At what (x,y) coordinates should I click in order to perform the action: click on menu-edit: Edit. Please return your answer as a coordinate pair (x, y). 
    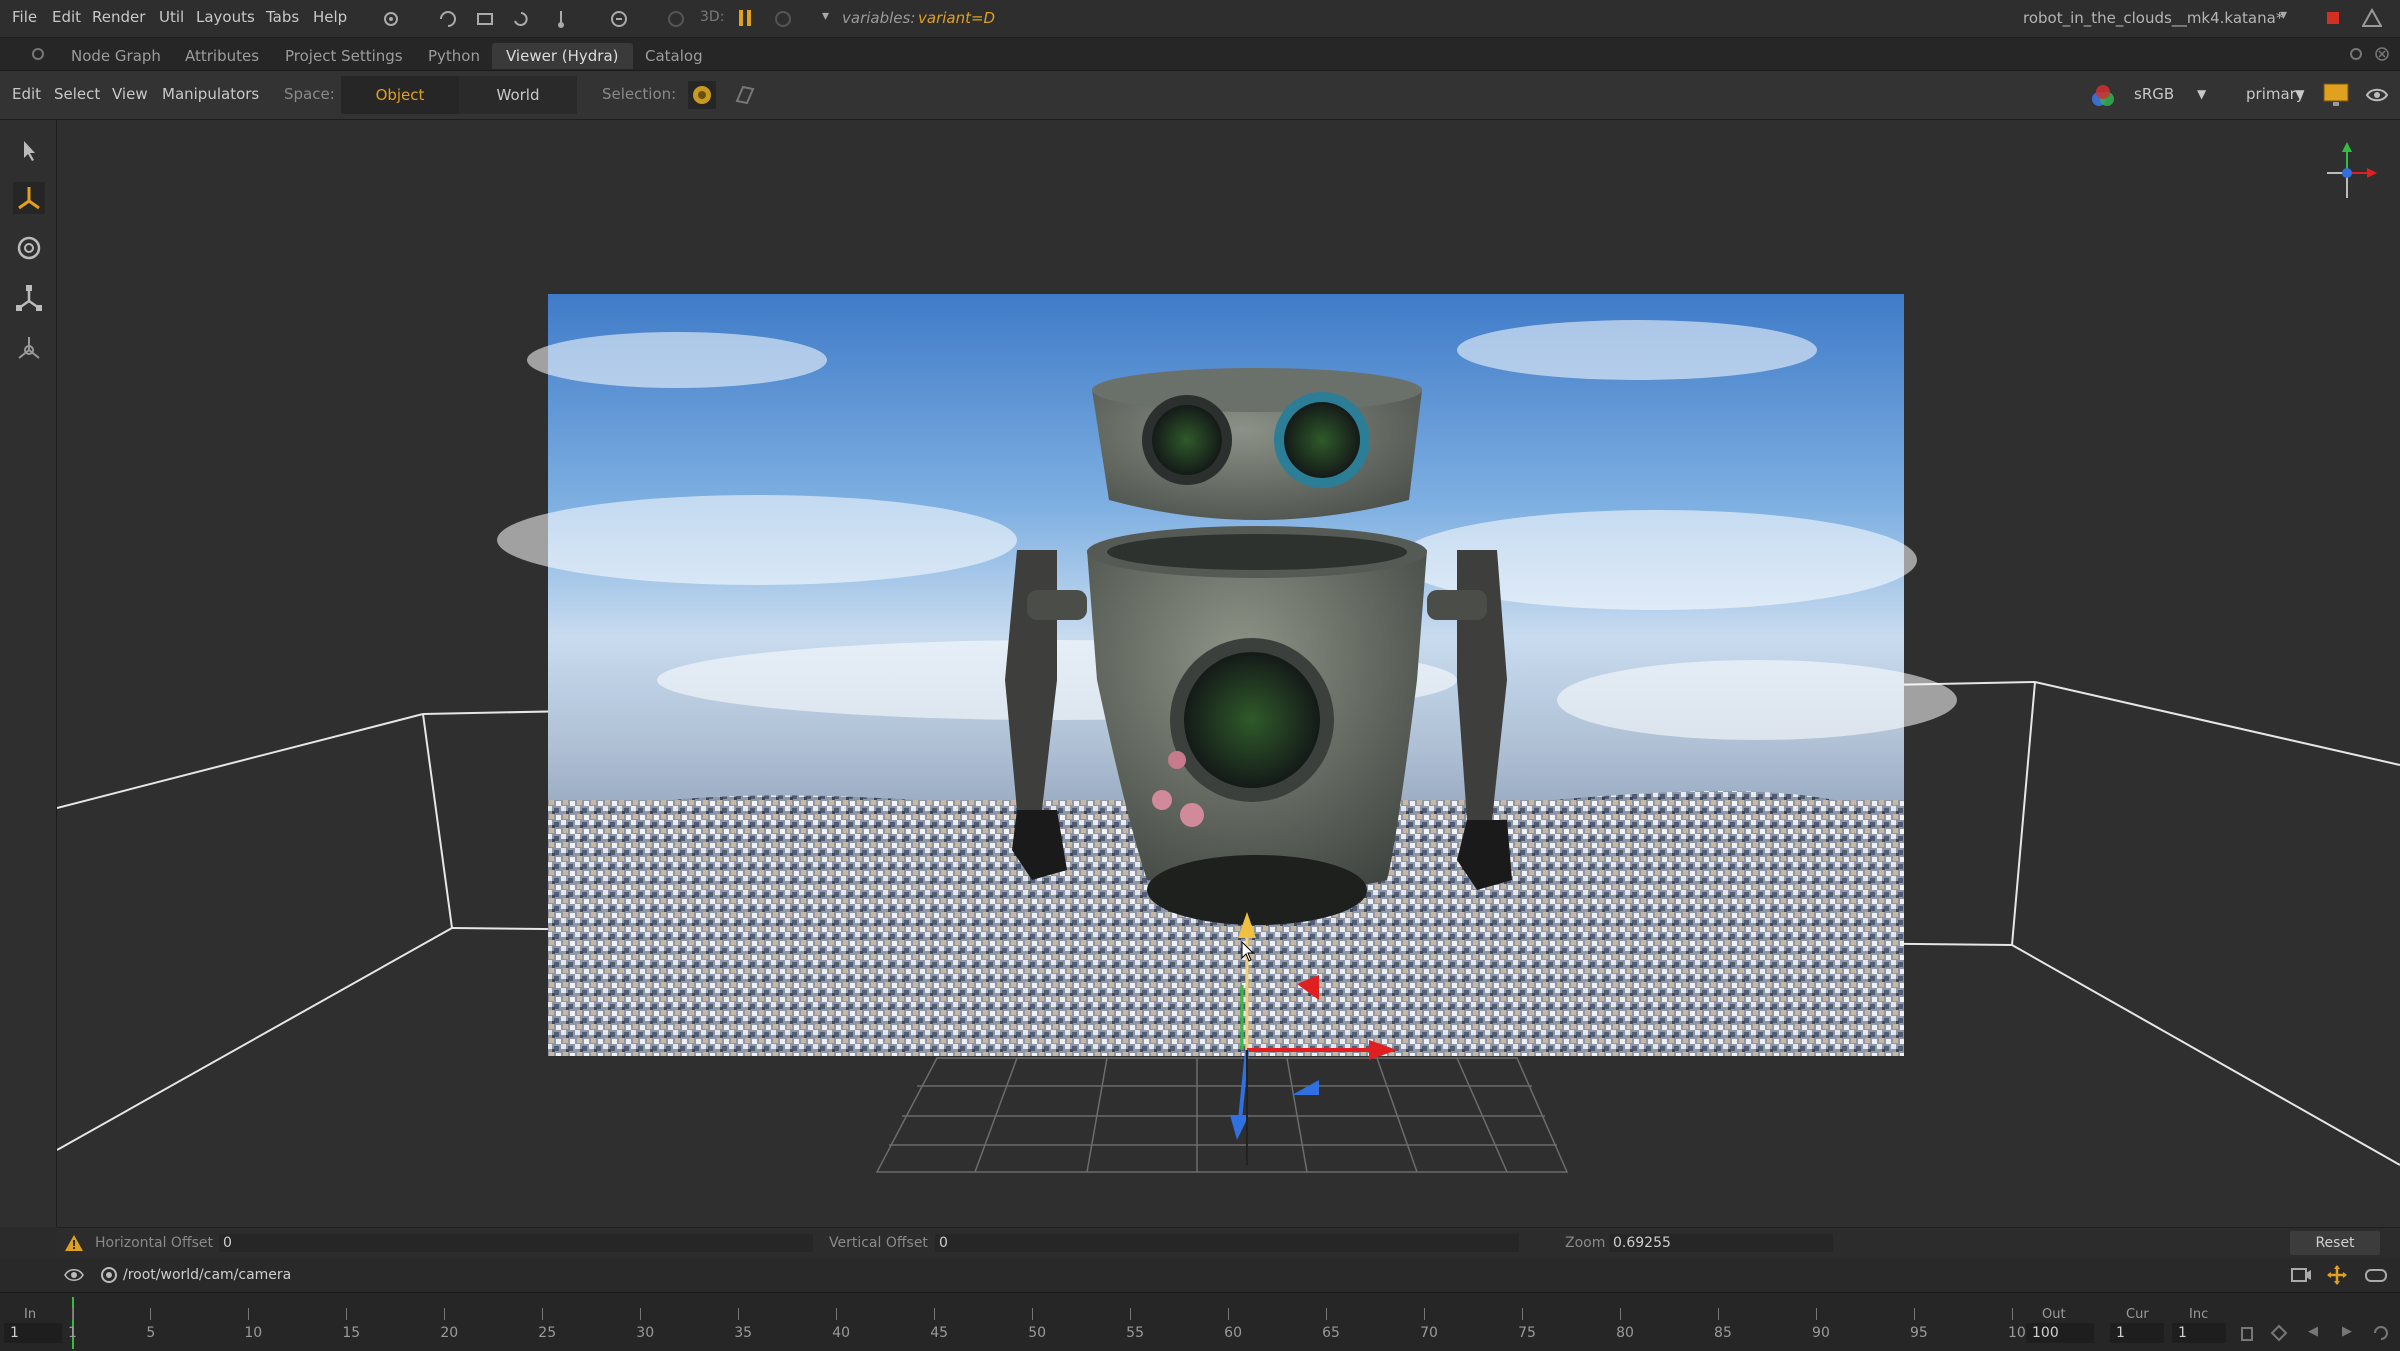
    Looking at the image, I should click on (66, 17).